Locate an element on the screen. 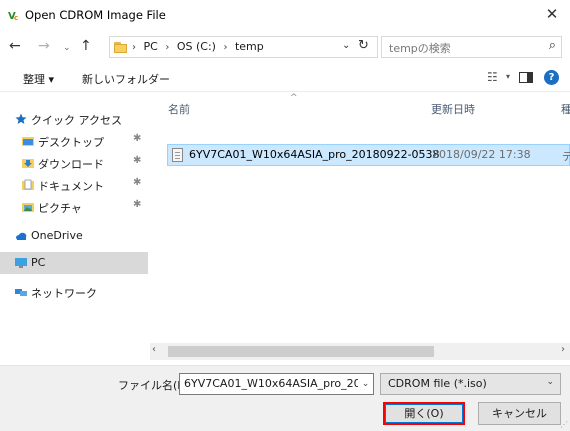 The width and height of the screenshot is (570, 431). file-name-field: 6YV7CA01_W10x64ASIA_pro_20180922-0538 ⌄ is located at coordinates (276, 384).